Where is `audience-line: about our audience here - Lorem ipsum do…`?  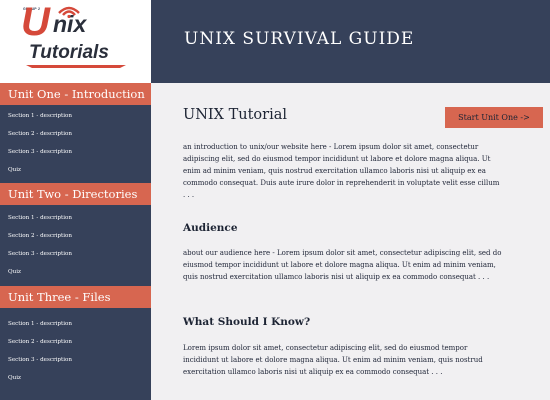 audience-line: about our audience here - Lorem ipsum do… is located at coordinates (342, 253).